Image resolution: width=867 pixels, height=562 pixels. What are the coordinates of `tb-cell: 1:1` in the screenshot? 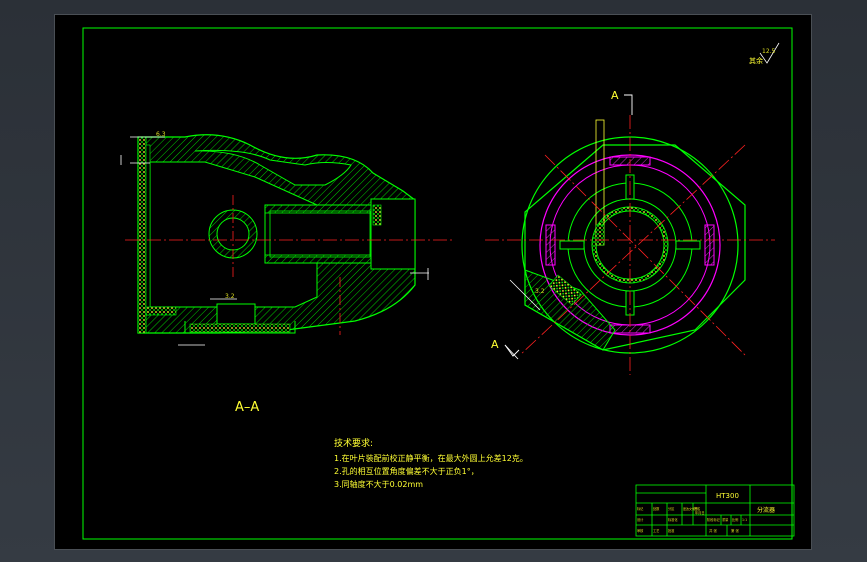 It's located at (744, 520).